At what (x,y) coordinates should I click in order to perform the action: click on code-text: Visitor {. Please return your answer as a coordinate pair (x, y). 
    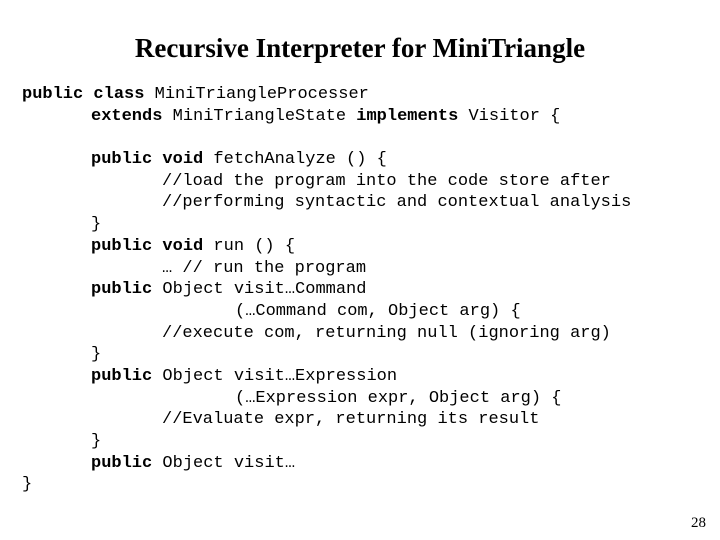
    Looking at the image, I should click on (514, 116).